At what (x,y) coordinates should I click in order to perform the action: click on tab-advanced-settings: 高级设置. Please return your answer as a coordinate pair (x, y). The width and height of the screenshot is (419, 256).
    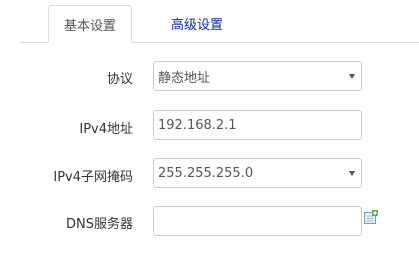
    Looking at the image, I should click on (197, 23).